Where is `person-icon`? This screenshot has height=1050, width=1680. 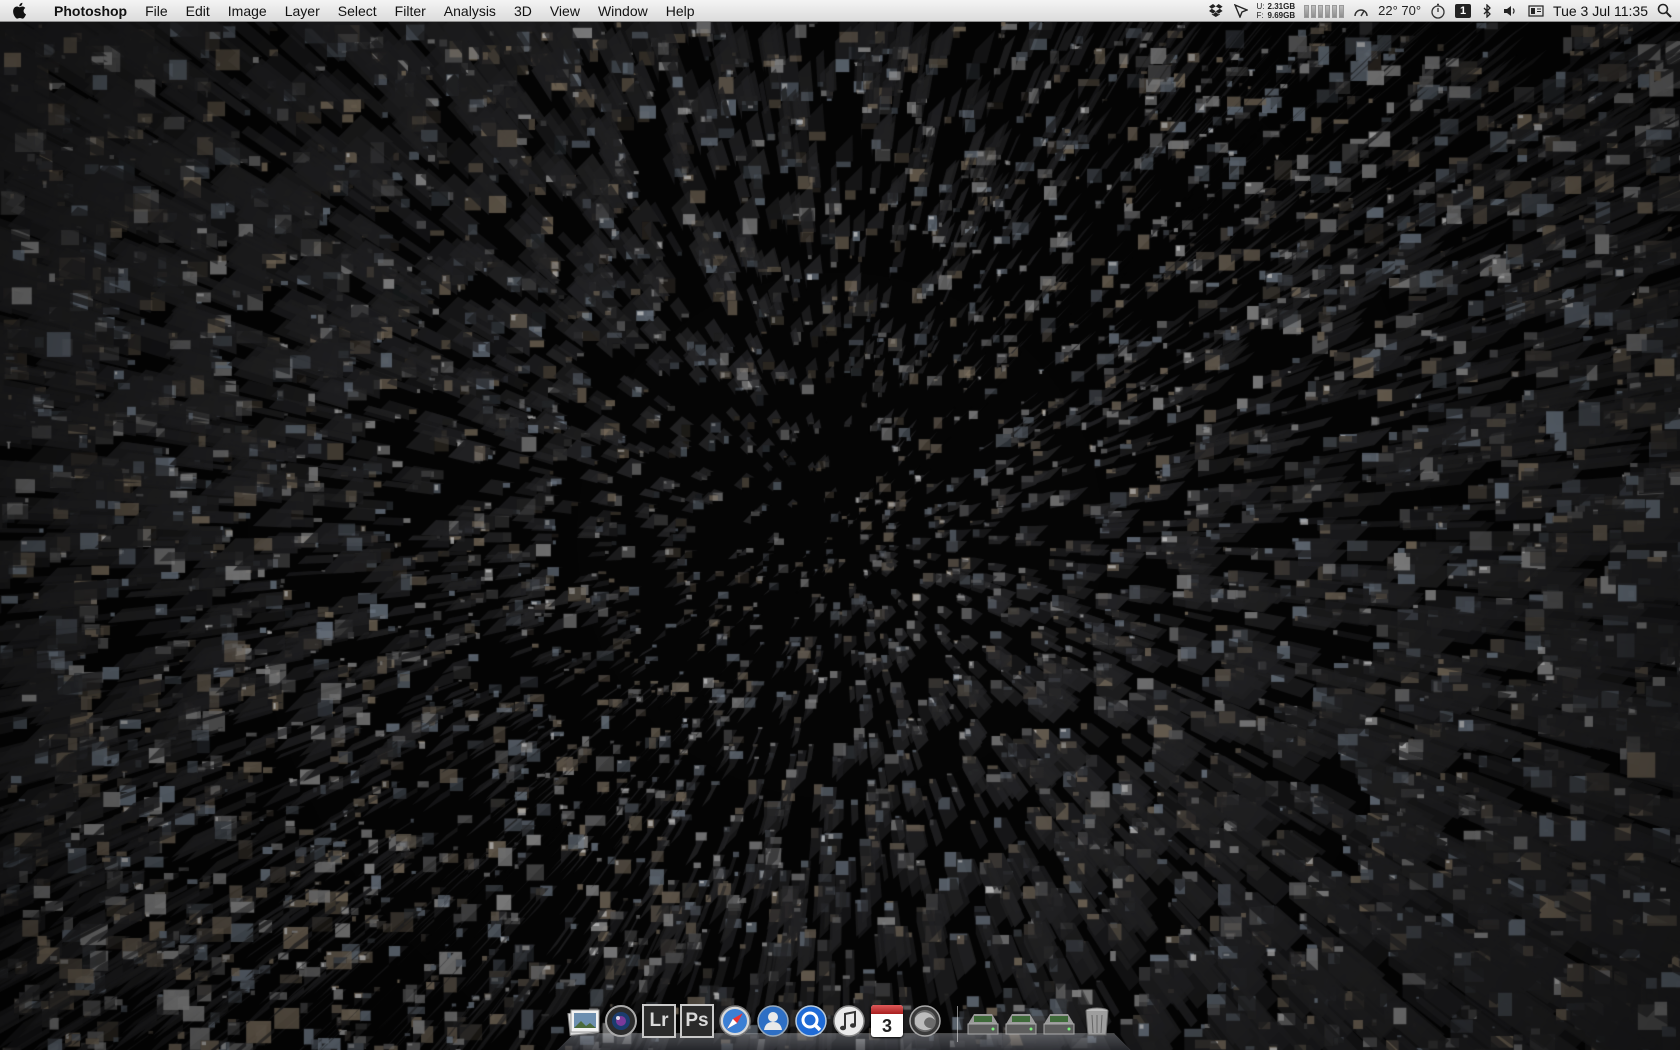 person-icon is located at coordinates (773, 1021).